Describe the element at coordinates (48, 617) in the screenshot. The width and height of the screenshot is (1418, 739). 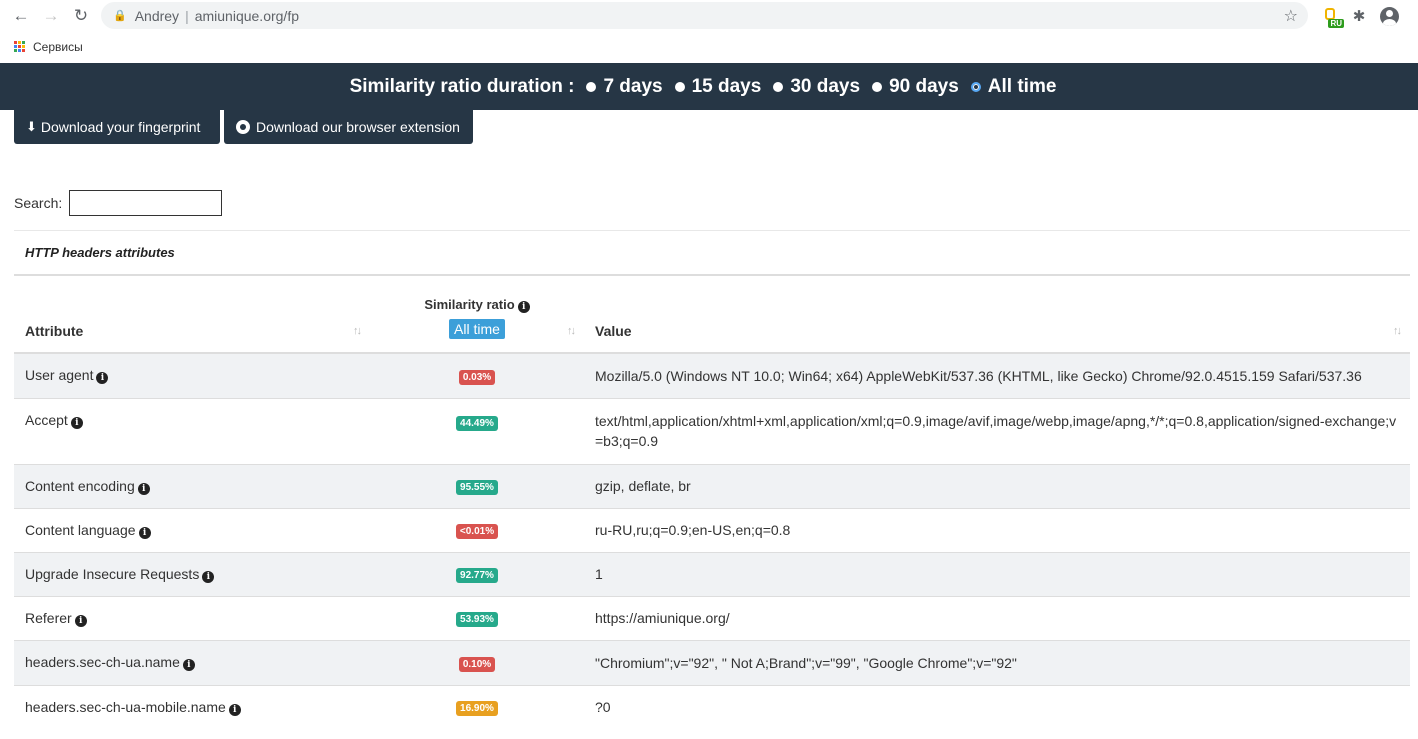
I see `attribute-name: Referer` at that location.